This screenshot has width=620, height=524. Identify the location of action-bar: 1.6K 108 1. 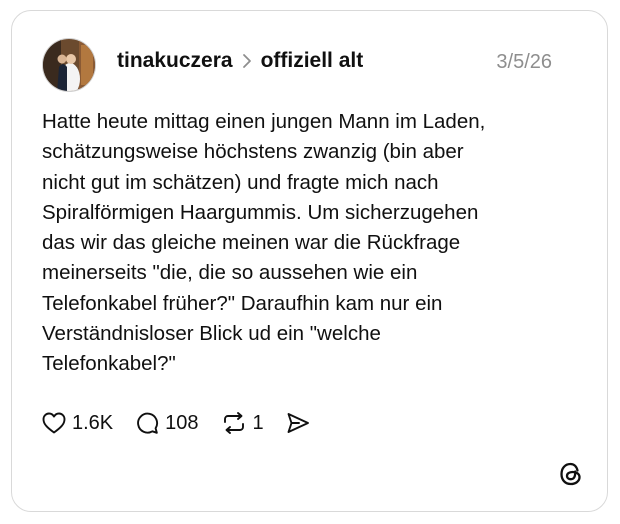
(187, 423).